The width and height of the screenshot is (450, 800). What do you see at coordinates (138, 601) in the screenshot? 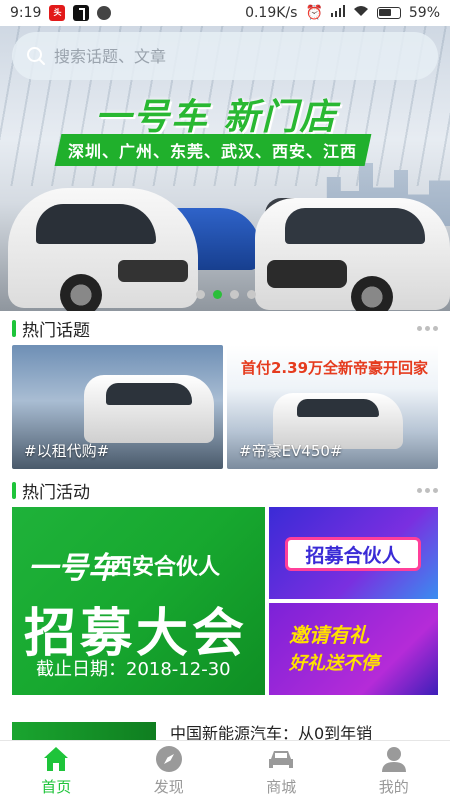
I see `event-card-xian-recruitment: 一号车 西安合伙人 招募大会 截止日期：2018-12-30` at bounding box center [138, 601].